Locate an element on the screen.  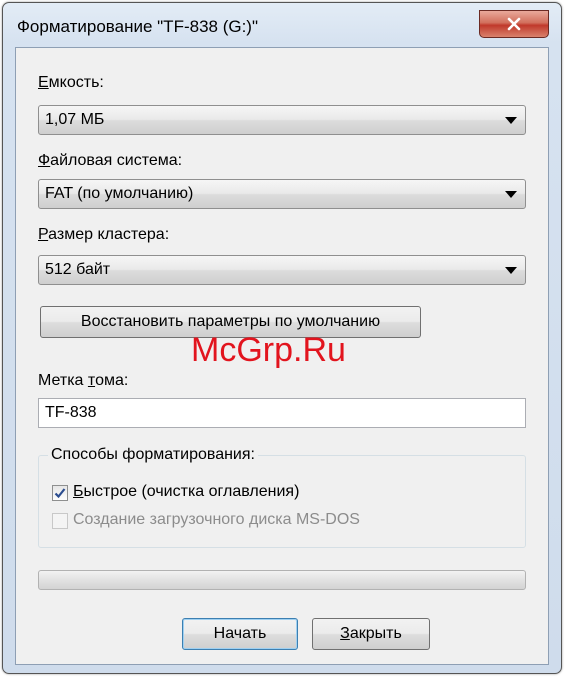
checkmark-icon is located at coordinates (60, 493).